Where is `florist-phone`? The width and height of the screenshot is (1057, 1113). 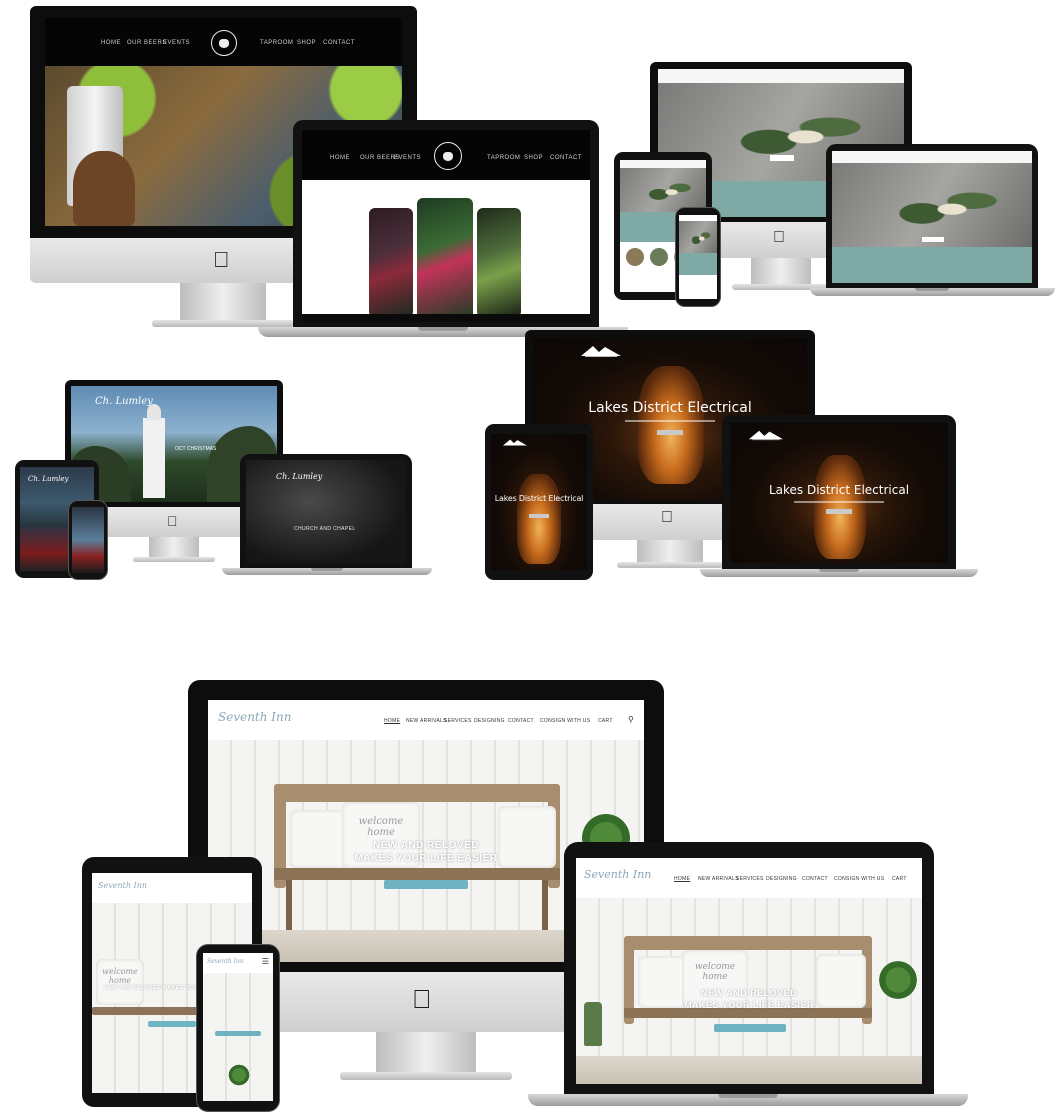
florist-phone is located at coordinates (698, 257).